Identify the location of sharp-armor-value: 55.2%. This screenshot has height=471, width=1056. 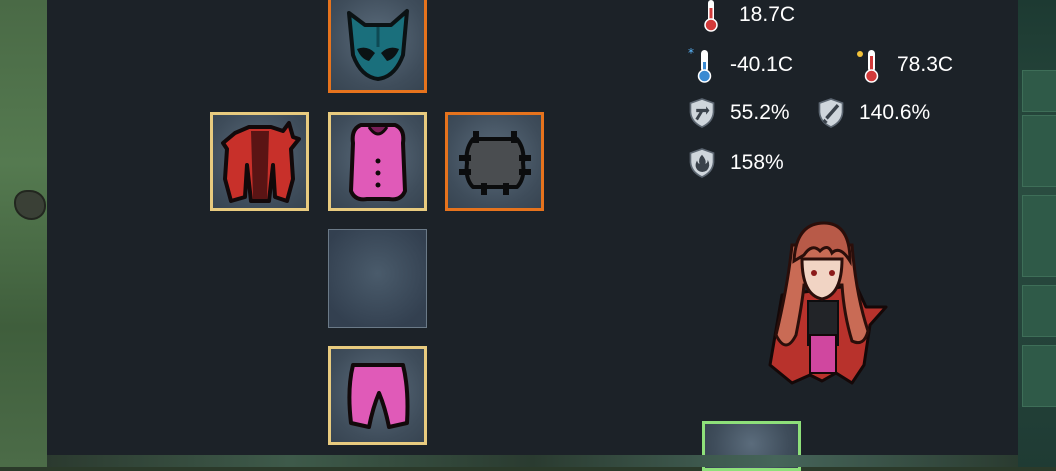
(760, 112).